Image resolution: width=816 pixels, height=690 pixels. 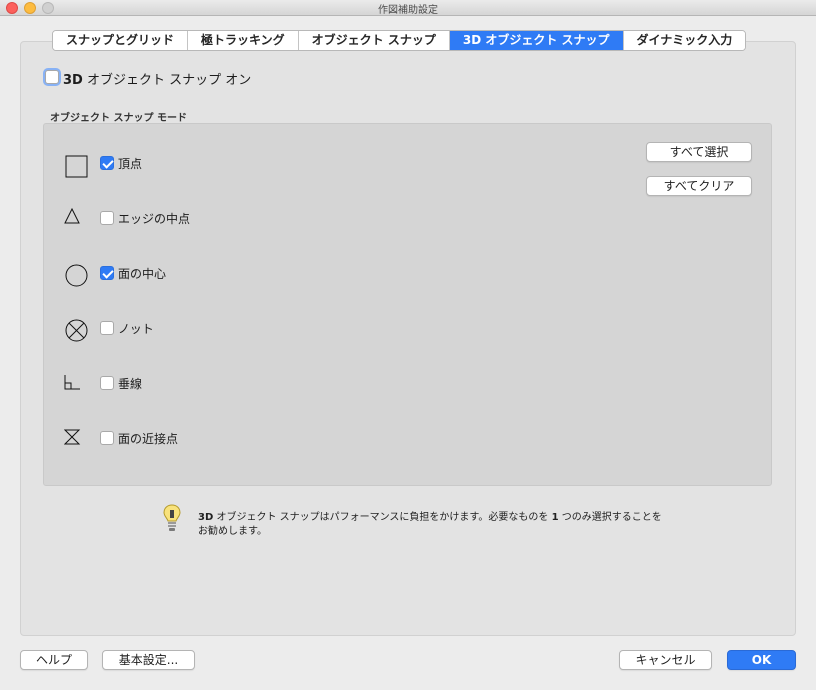 I want to click on hourglass-icon, so click(x=72, y=437).